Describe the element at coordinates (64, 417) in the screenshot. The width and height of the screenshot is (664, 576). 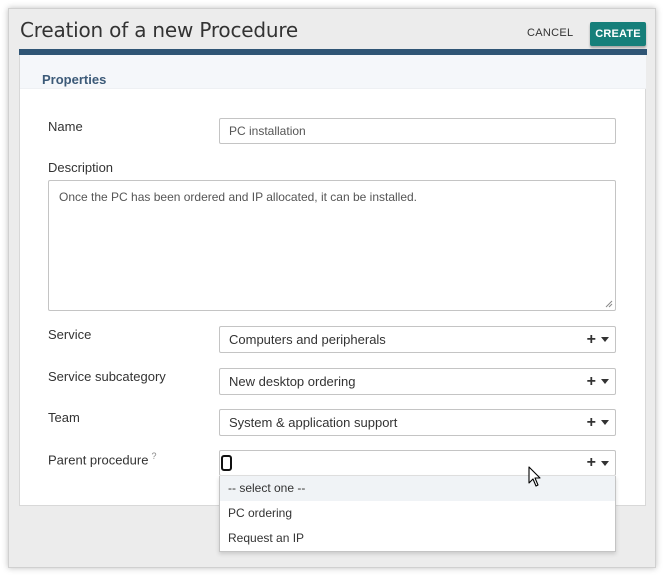
I see `team-label: Team` at that location.